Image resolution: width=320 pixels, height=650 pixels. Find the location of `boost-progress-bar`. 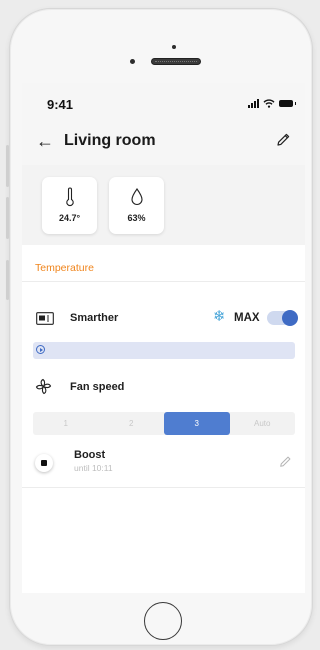

boost-progress-bar is located at coordinates (164, 350).